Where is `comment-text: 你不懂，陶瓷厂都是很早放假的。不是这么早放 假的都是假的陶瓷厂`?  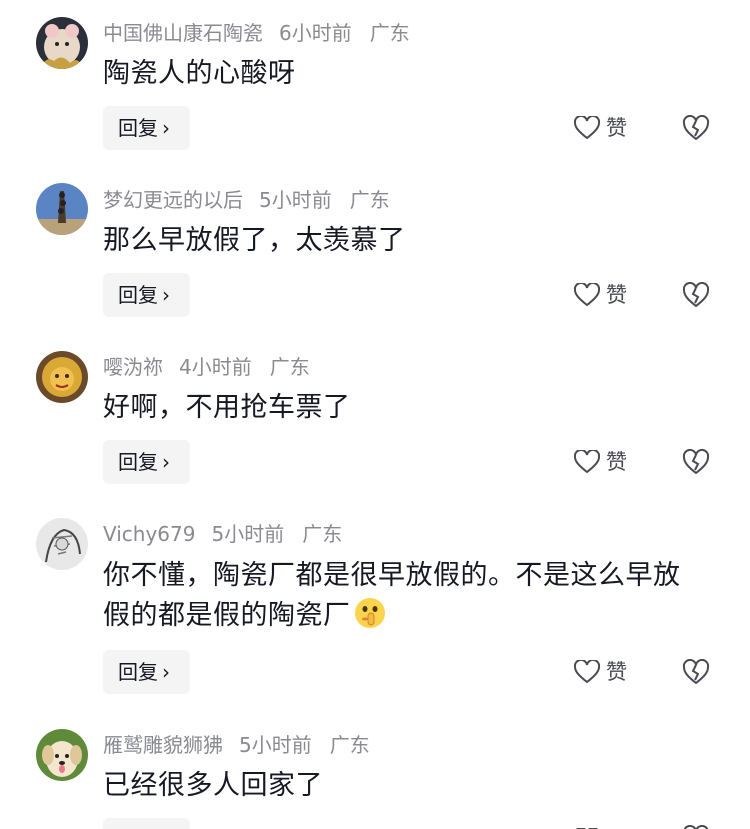
comment-text: 你不懂，陶瓷厂都是很早放假的。不是这么早放 假的都是假的陶瓷厂 is located at coordinates (413, 596).